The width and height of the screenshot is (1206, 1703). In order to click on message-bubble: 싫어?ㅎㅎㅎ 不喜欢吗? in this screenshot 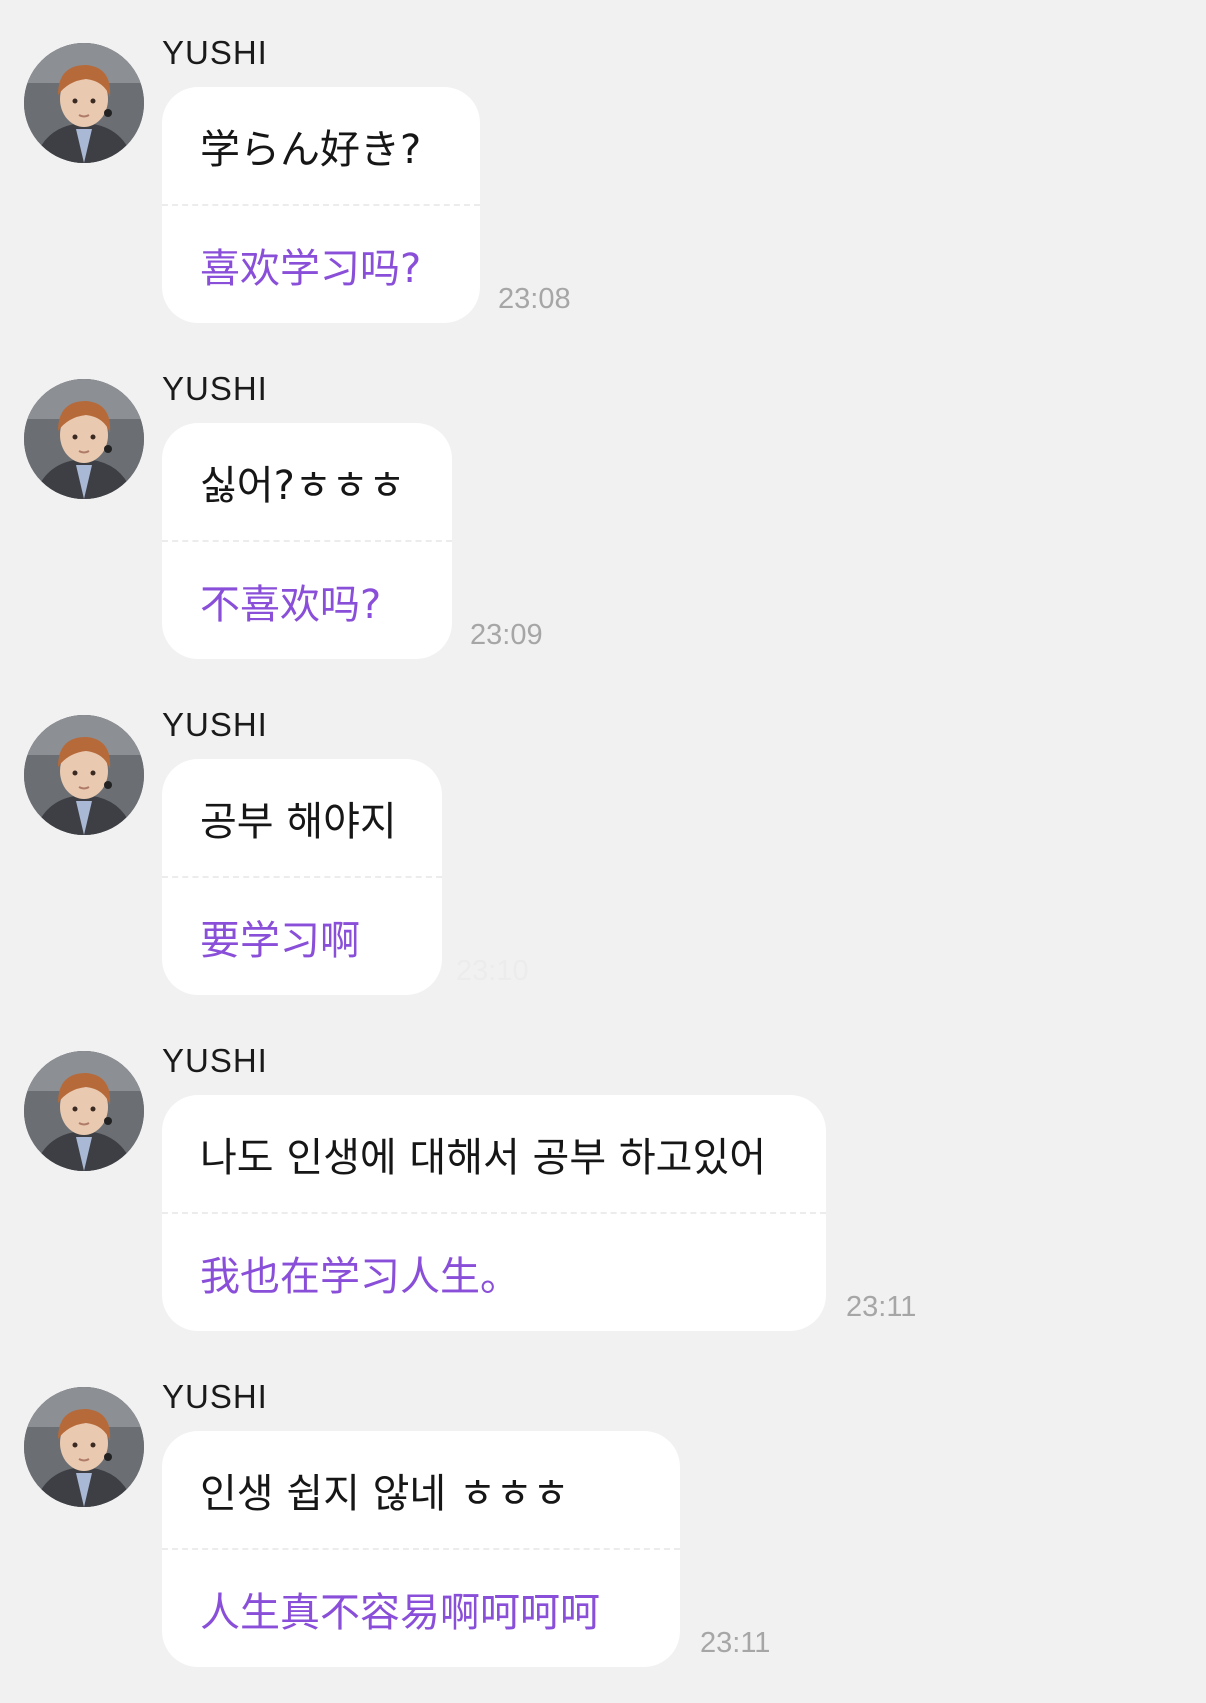, I will do `click(307, 541)`.